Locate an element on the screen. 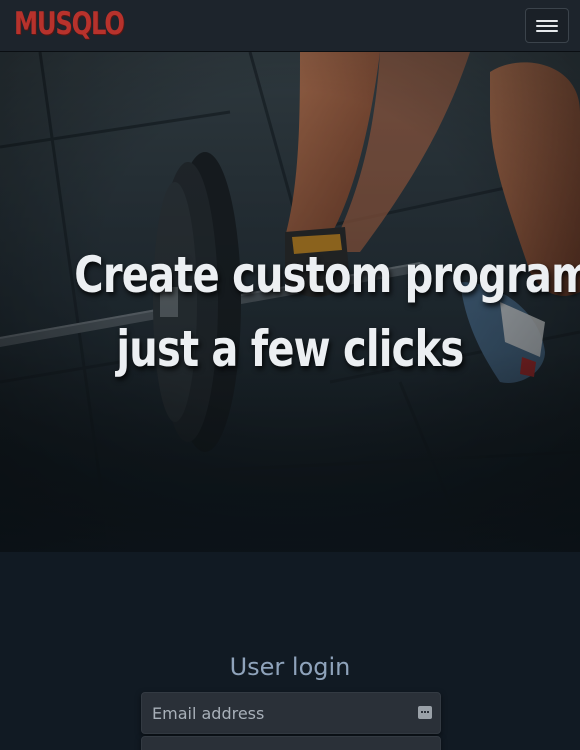 This screenshot has height=750, width=580. email-field-wrapper is located at coordinates (291, 713).